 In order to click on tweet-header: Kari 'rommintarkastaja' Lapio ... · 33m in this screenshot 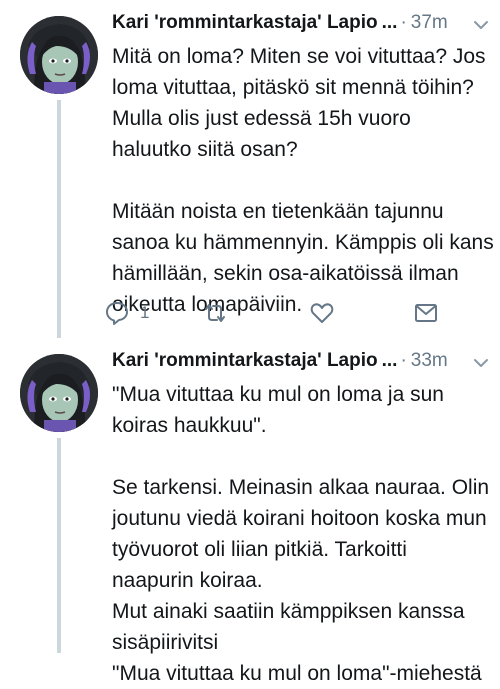, I will do `click(302, 361)`.